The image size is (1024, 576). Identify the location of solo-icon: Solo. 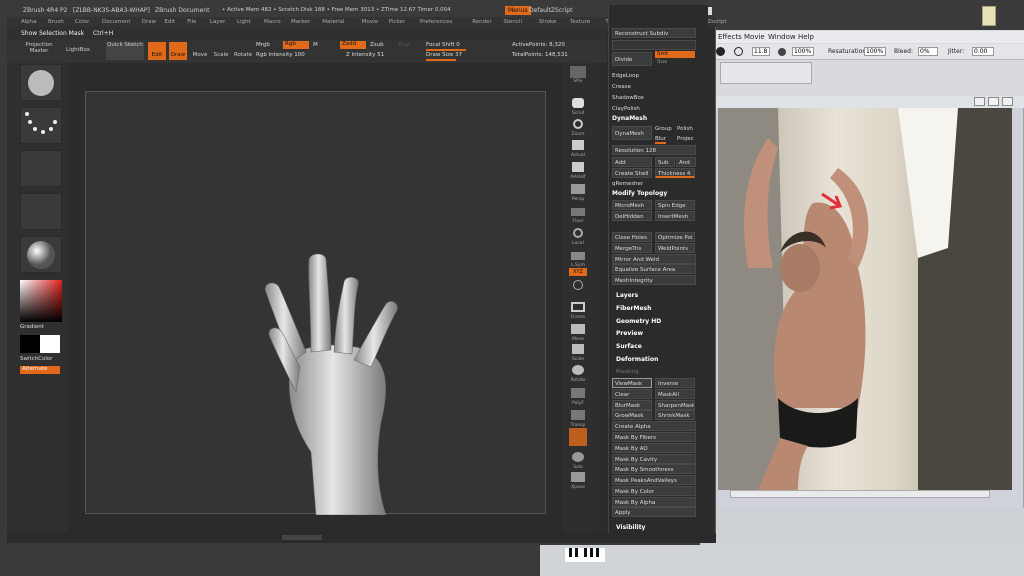
(578, 462).